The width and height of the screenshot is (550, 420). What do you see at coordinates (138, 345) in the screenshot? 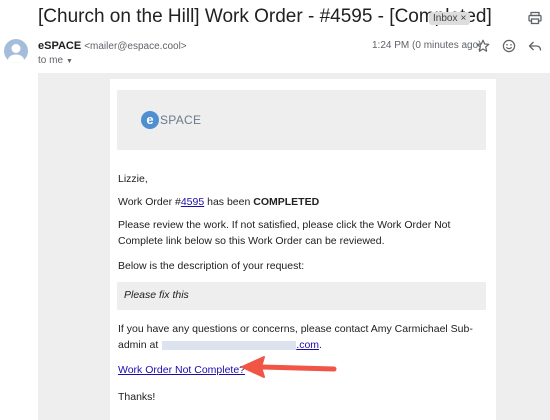
I see `contact-prefix: admin at` at bounding box center [138, 345].